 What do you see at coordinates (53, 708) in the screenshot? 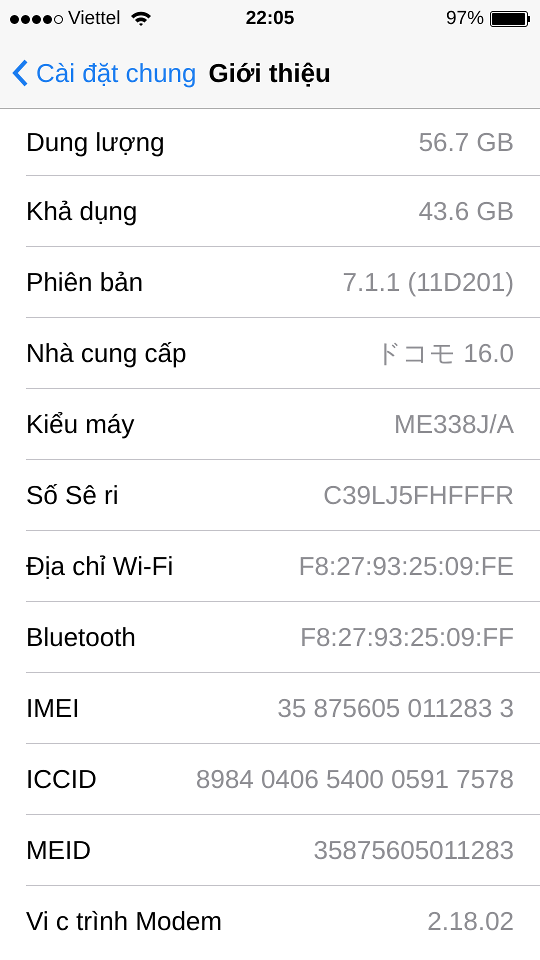
I see `row-label: IMEI` at bounding box center [53, 708].